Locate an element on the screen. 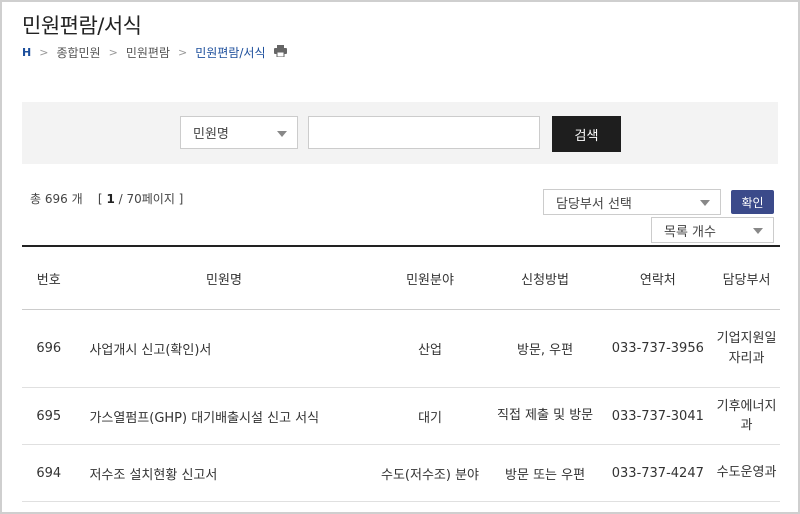 This screenshot has width=800, height=514. cell-field: 대기 is located at coordinates (430, 416).